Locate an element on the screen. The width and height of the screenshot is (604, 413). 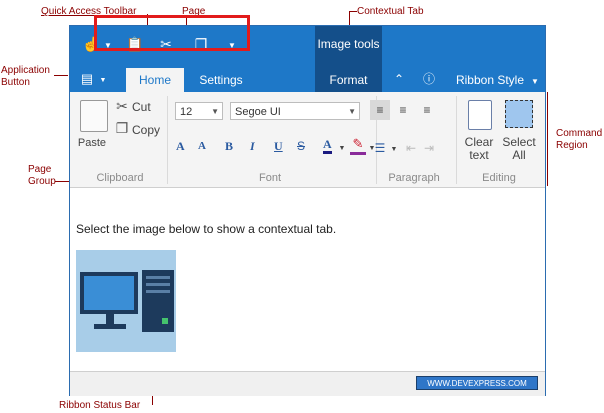
group-label-paragraph: Paragraph is located at coordinates (414, 178).